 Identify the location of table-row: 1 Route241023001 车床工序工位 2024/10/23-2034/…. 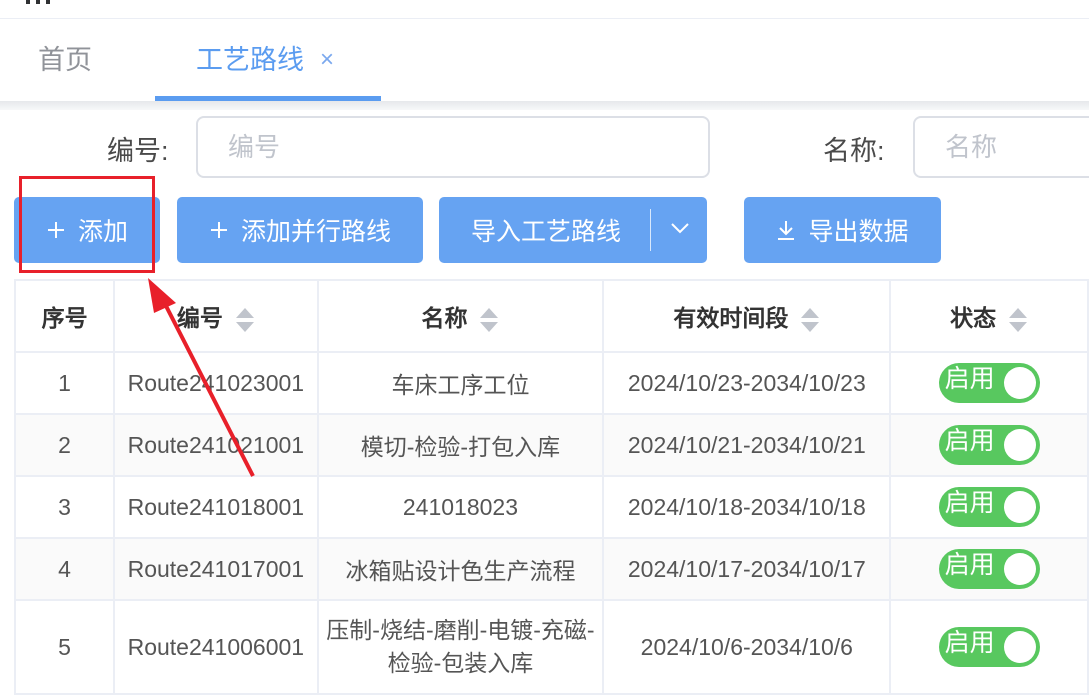
(551, 383).